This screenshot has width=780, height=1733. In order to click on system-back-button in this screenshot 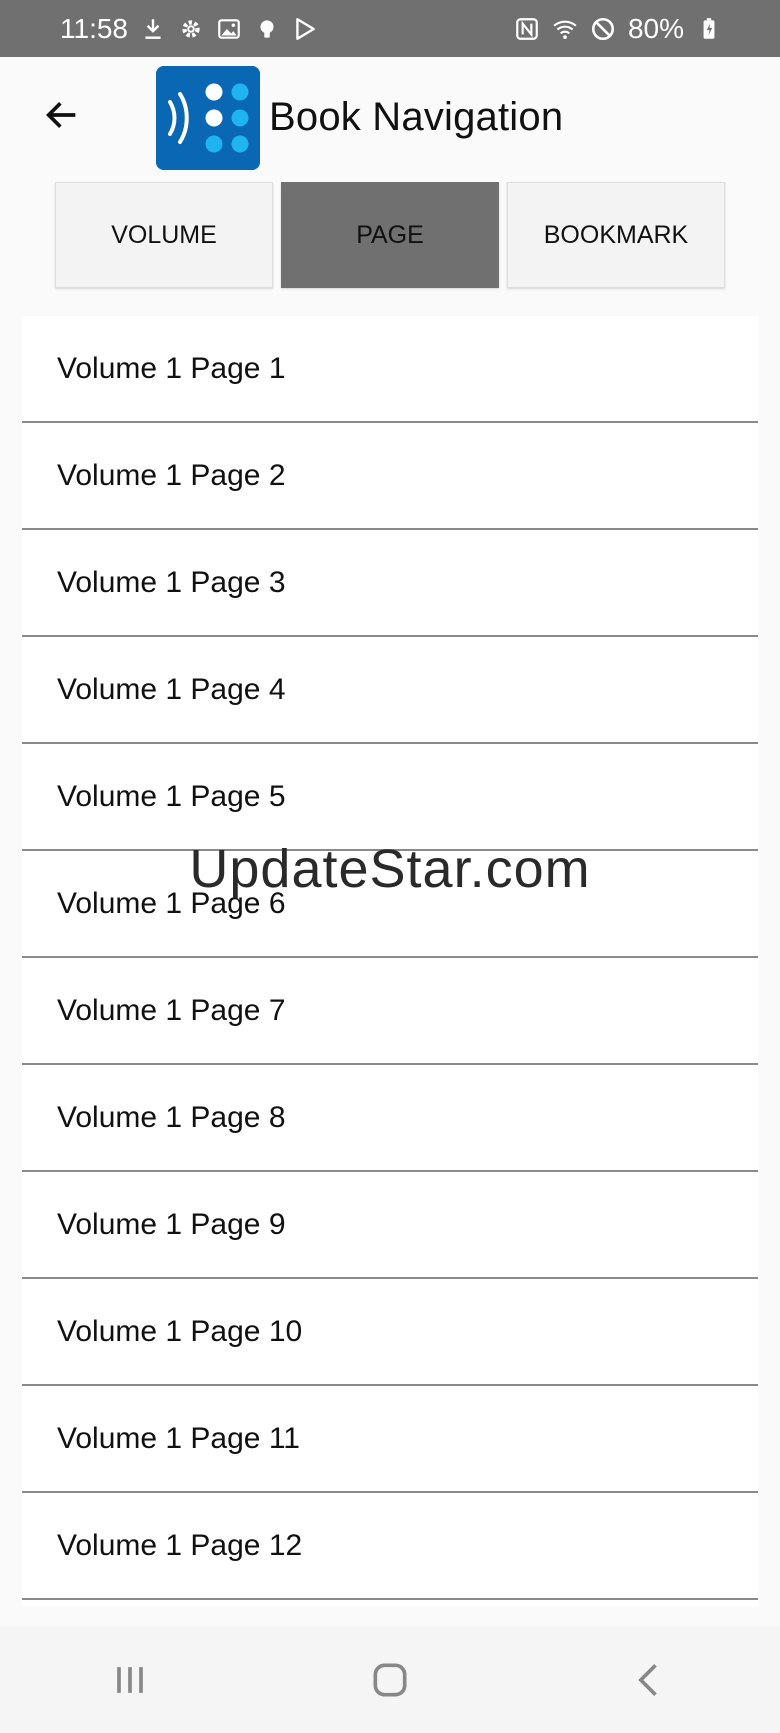, I will do `click(650, 1680)`.